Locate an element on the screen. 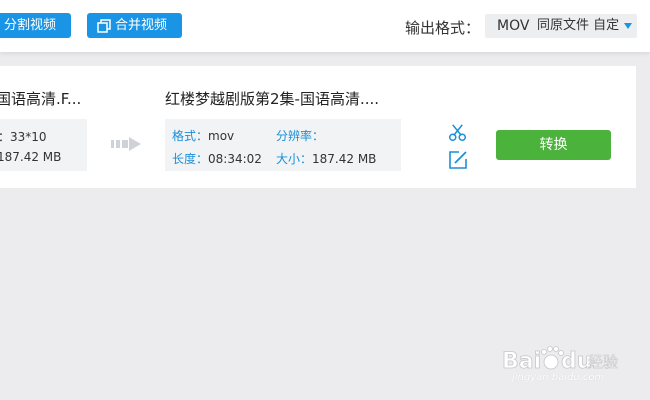  output-size-key: 大小： is located at coordinates (294, 159).